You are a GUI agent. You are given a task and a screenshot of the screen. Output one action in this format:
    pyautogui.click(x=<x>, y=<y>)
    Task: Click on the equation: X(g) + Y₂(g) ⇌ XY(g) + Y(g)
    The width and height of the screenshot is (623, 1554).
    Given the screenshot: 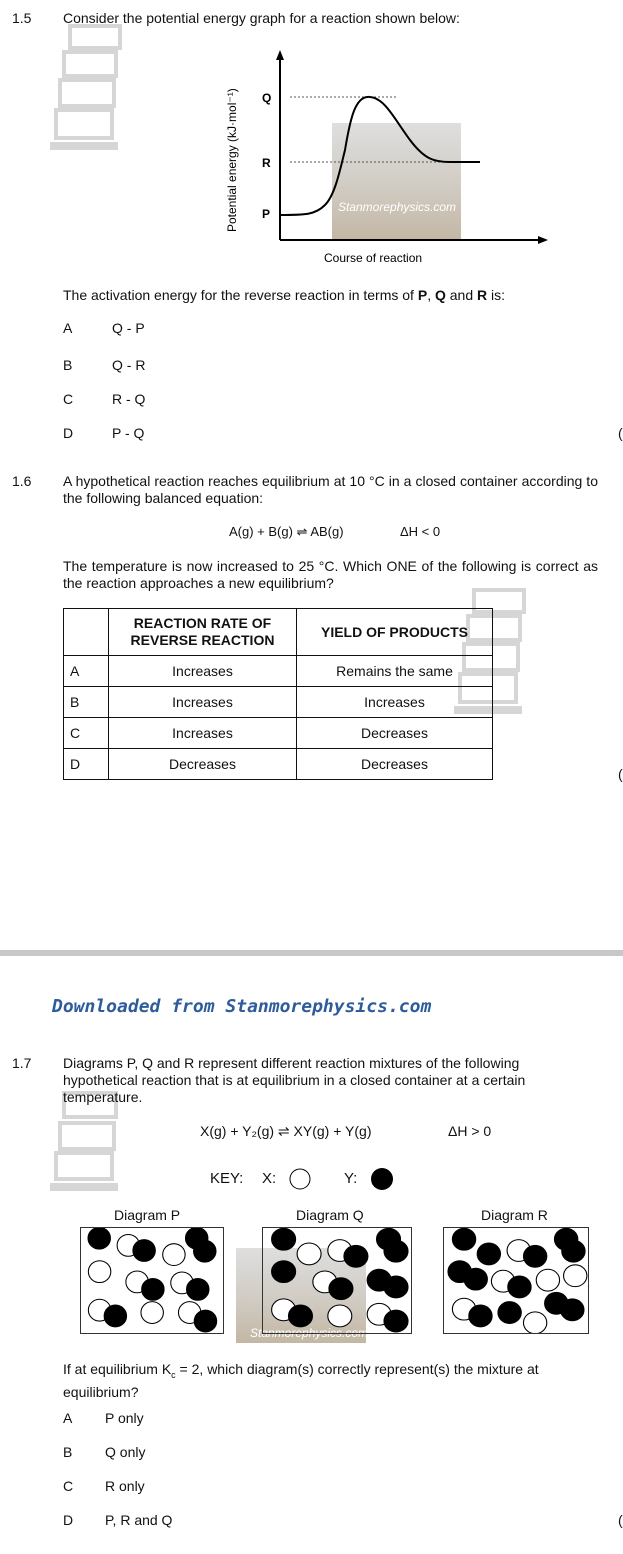 What is the action you would take?
    pyautogui.click(x=286, y=1131)
    